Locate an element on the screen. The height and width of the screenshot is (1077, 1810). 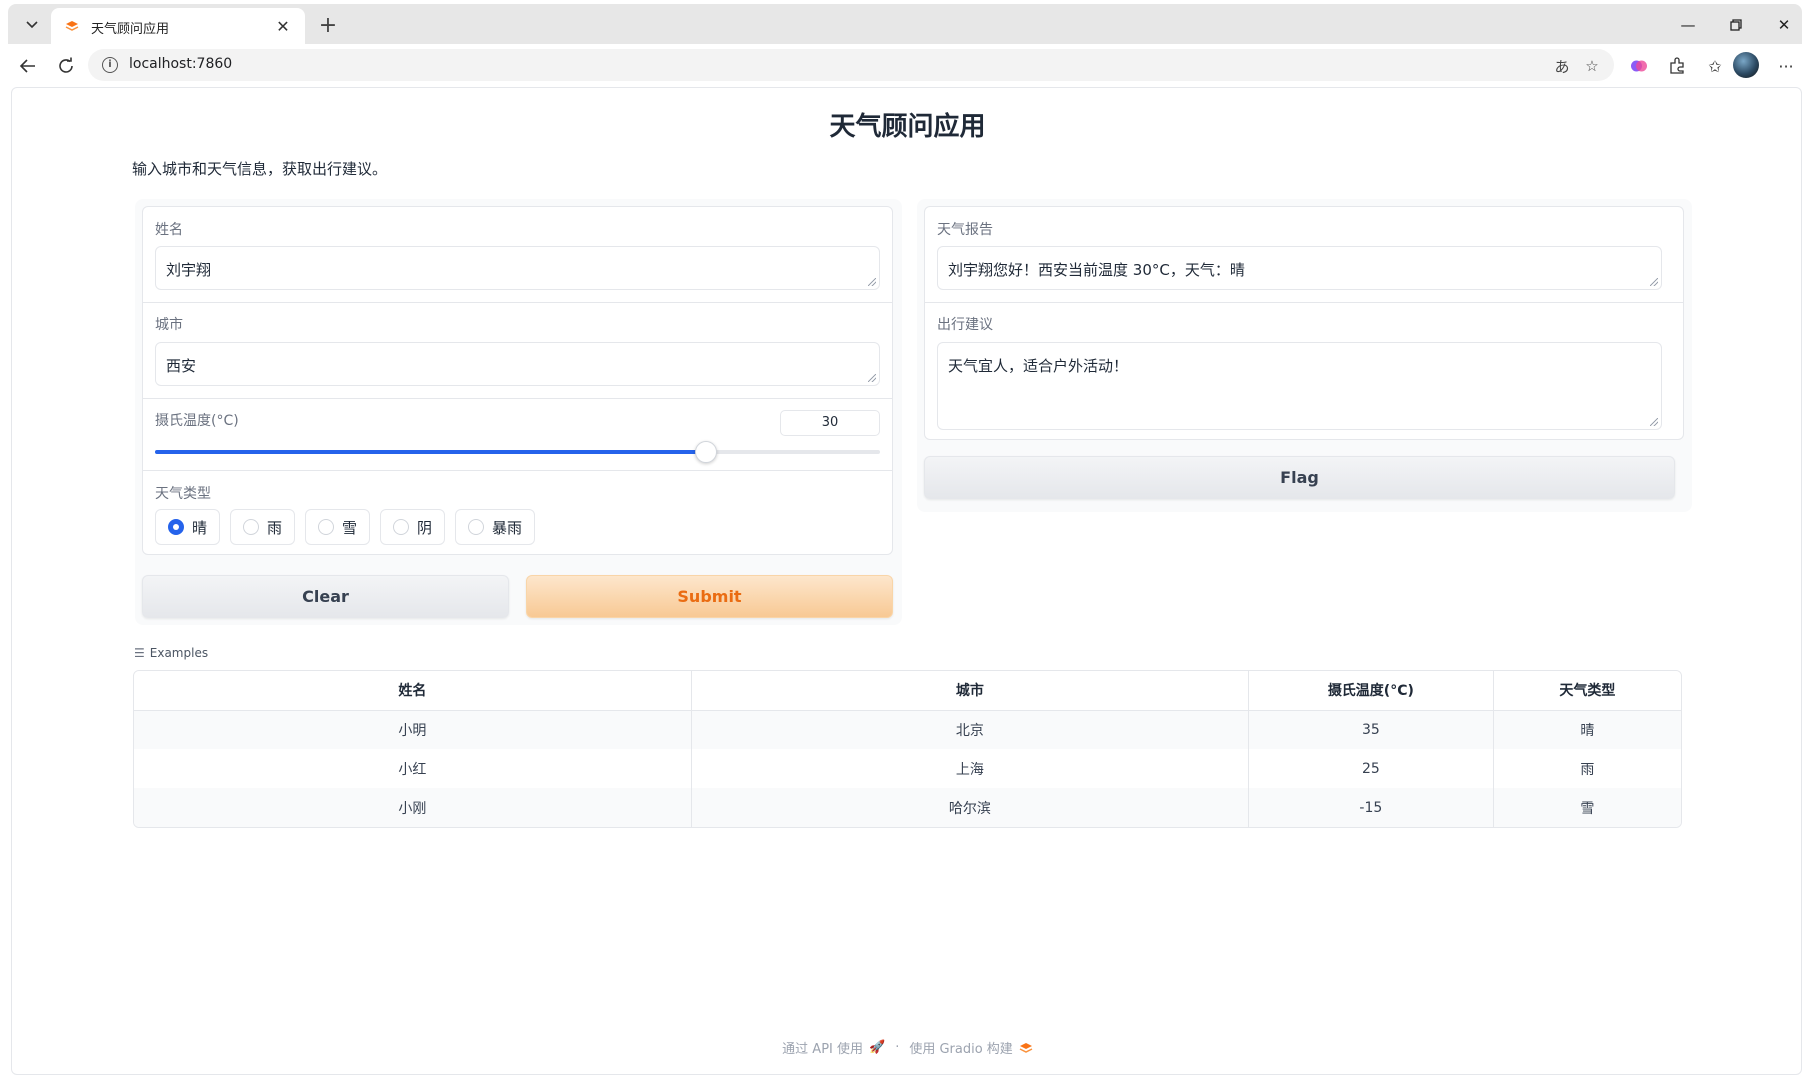
table-cell: 晴 is located at coordinates (1587, 729).